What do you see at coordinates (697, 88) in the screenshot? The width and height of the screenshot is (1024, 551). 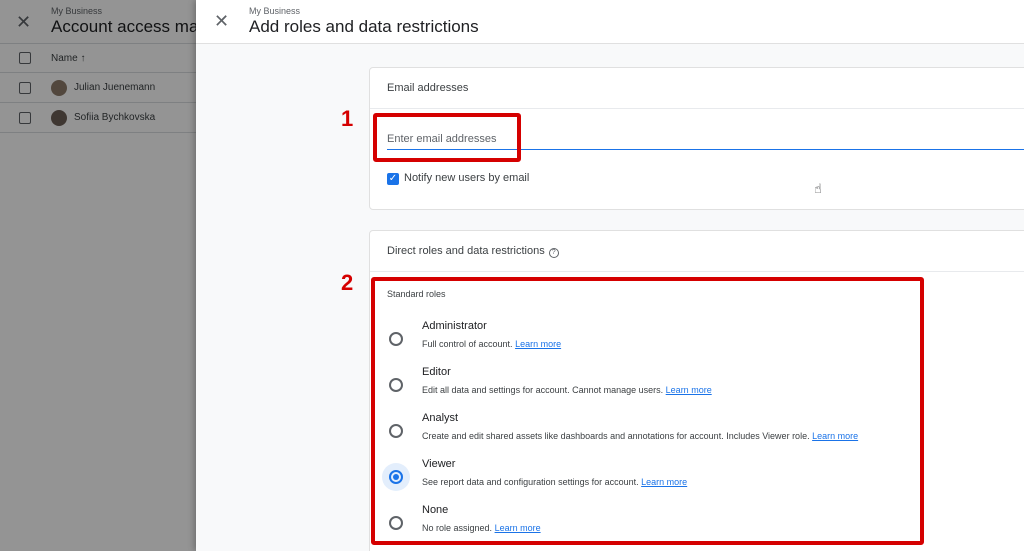 I see `email-card-header: Email addresses` at bounding box center [697, 88].